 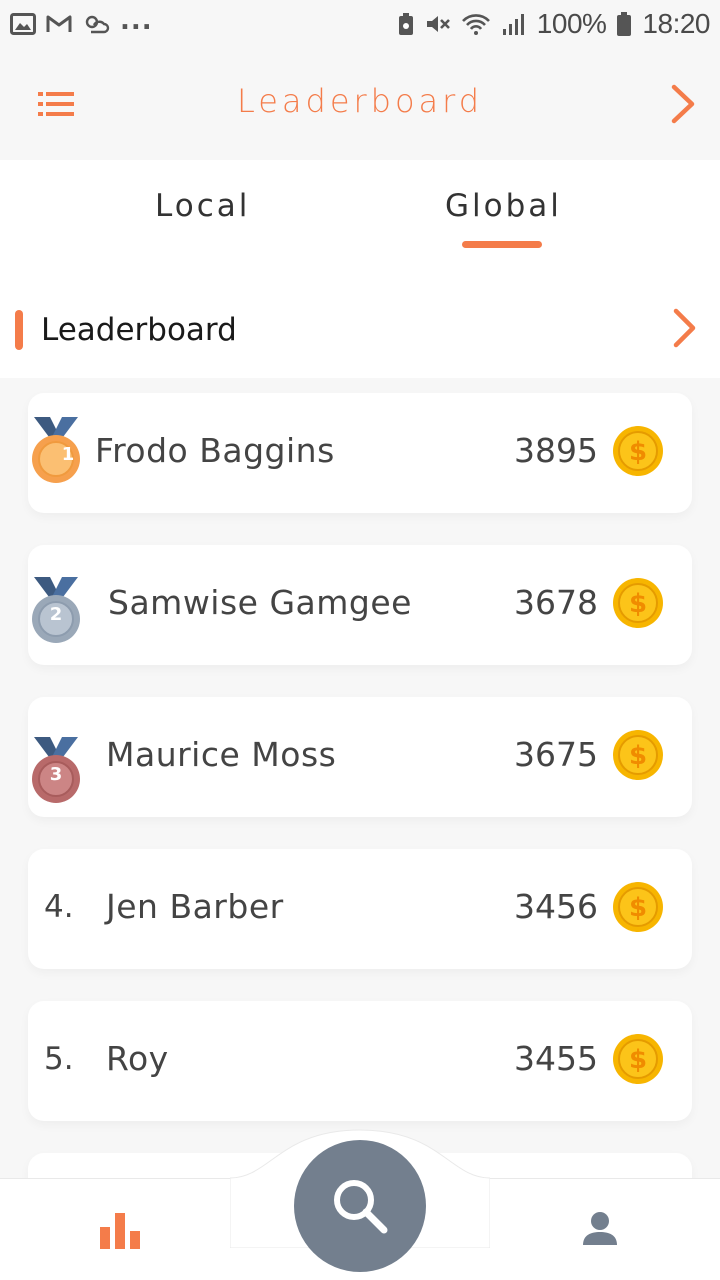 I want to click on leaderboard-row: 4. Jen Barber 3456 $, so click(x=360, y=909).